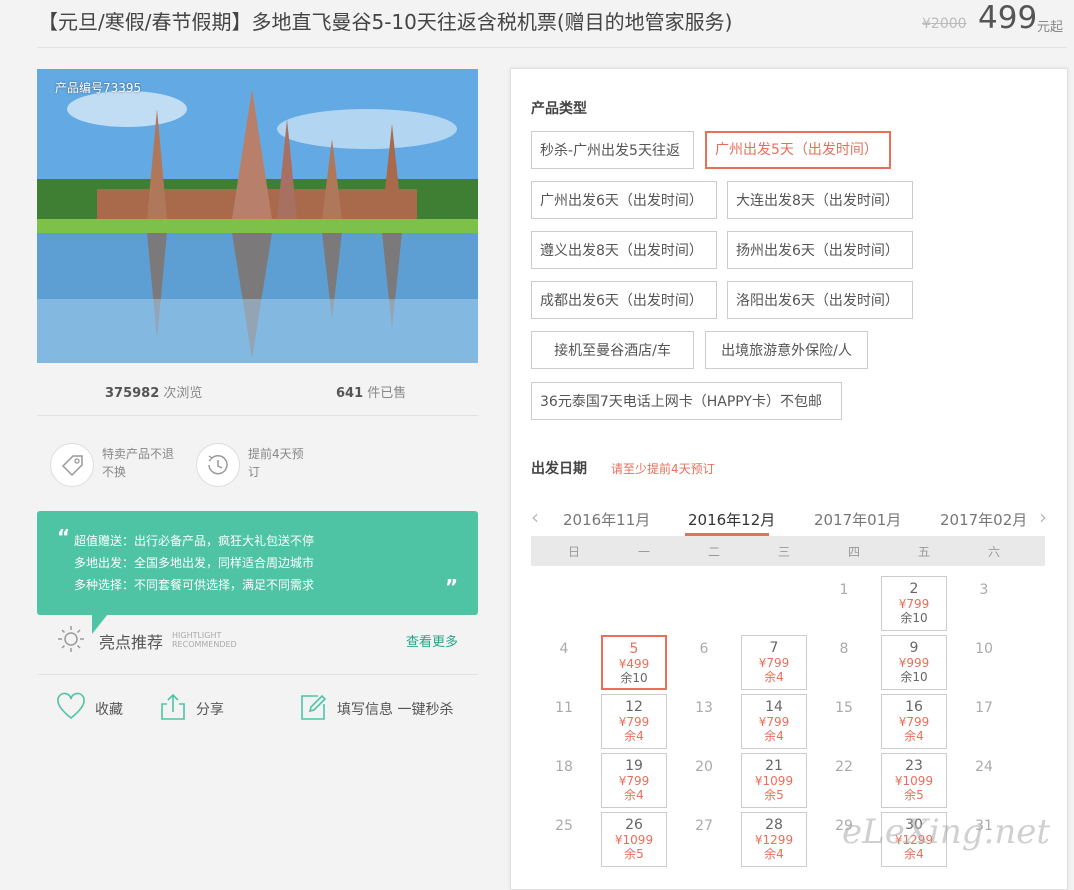 The image size is (1074, 890). What do you see at coordinates (634, 766) in the screenshot?
I see `day-number: 19` at bounding box center [634, 766].